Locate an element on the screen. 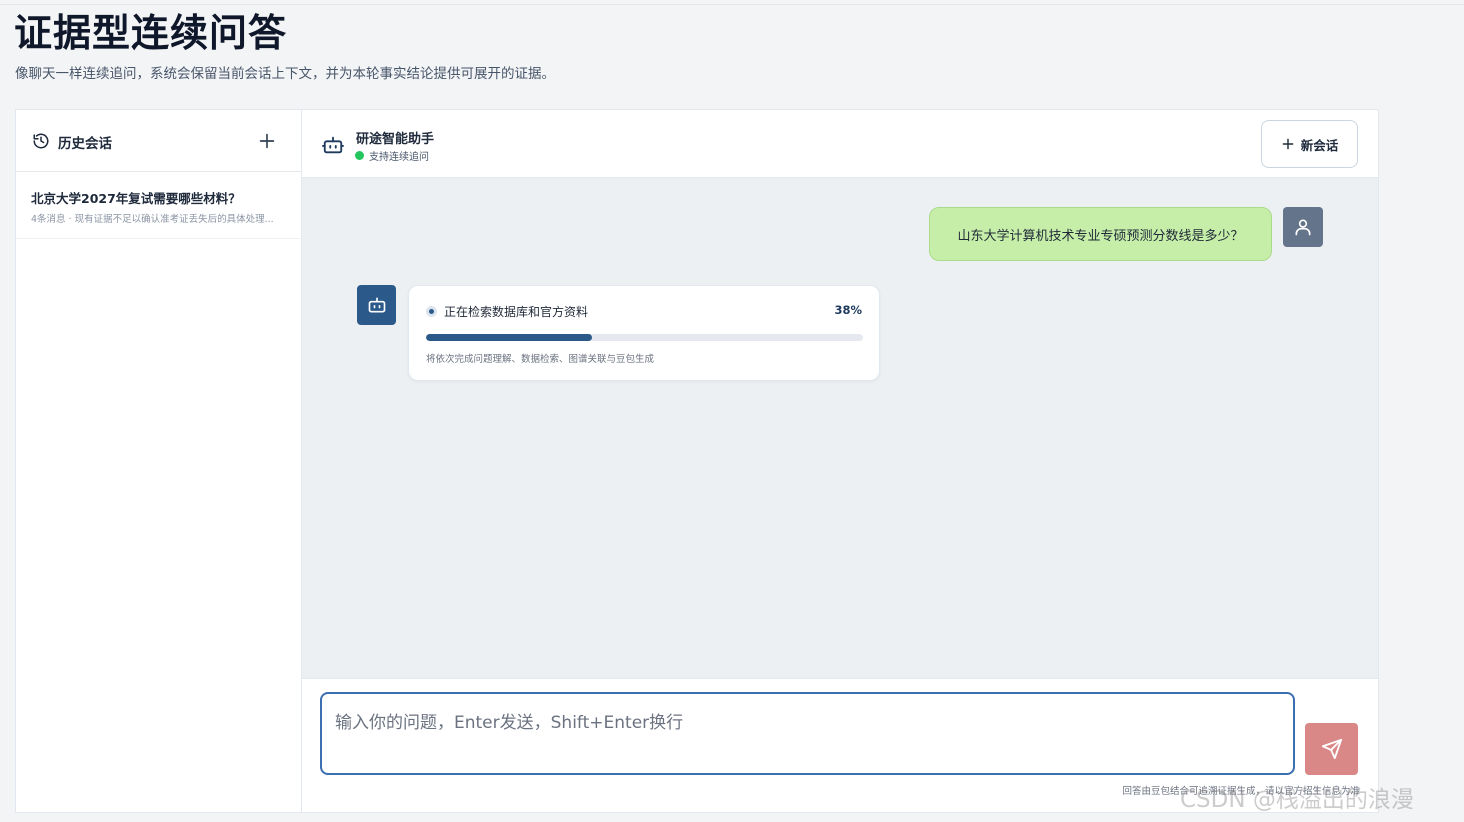  session-title: 北京大学2027年复试需要哪些材料？ is located at coordinates (136, 198).